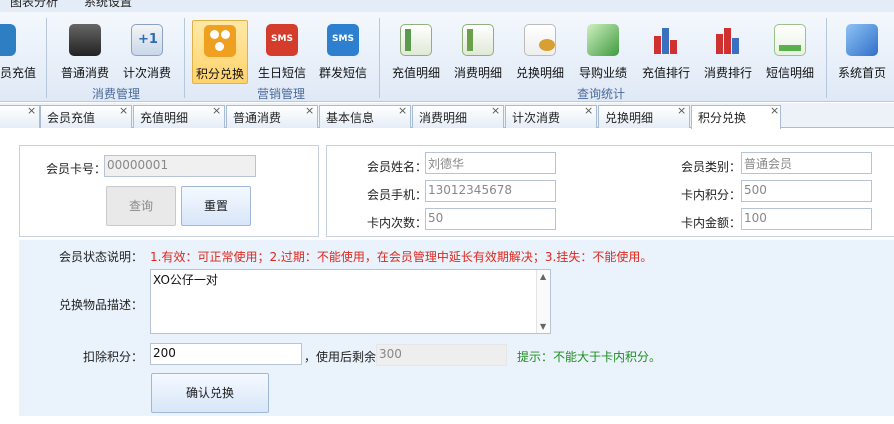 Image resolution: width=894 pixels, height=424 pixels. What do you see at coordinates (540, 40) in the screenshot?
I see `coins-icon` at bounding box center [540, 40].